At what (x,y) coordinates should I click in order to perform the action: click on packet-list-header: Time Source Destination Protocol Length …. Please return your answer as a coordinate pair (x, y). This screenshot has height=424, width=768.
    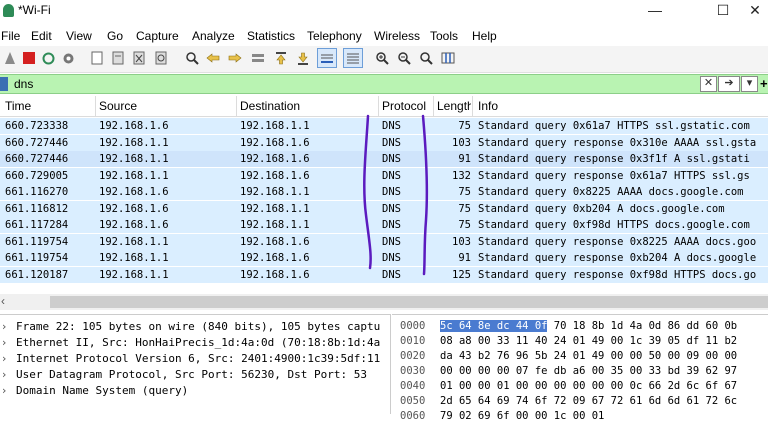
    Looking at the image, I should click on (384, 106).